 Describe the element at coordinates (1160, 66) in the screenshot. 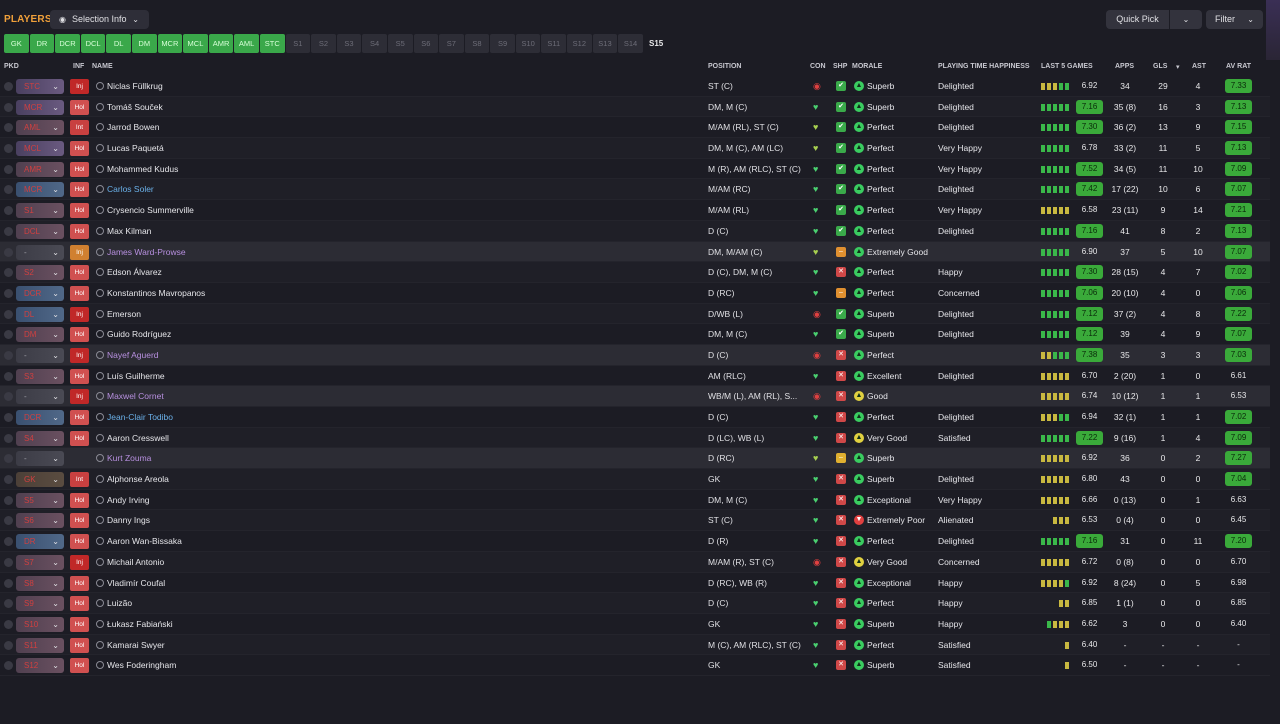

I see `col-gls: GLS` at that location.